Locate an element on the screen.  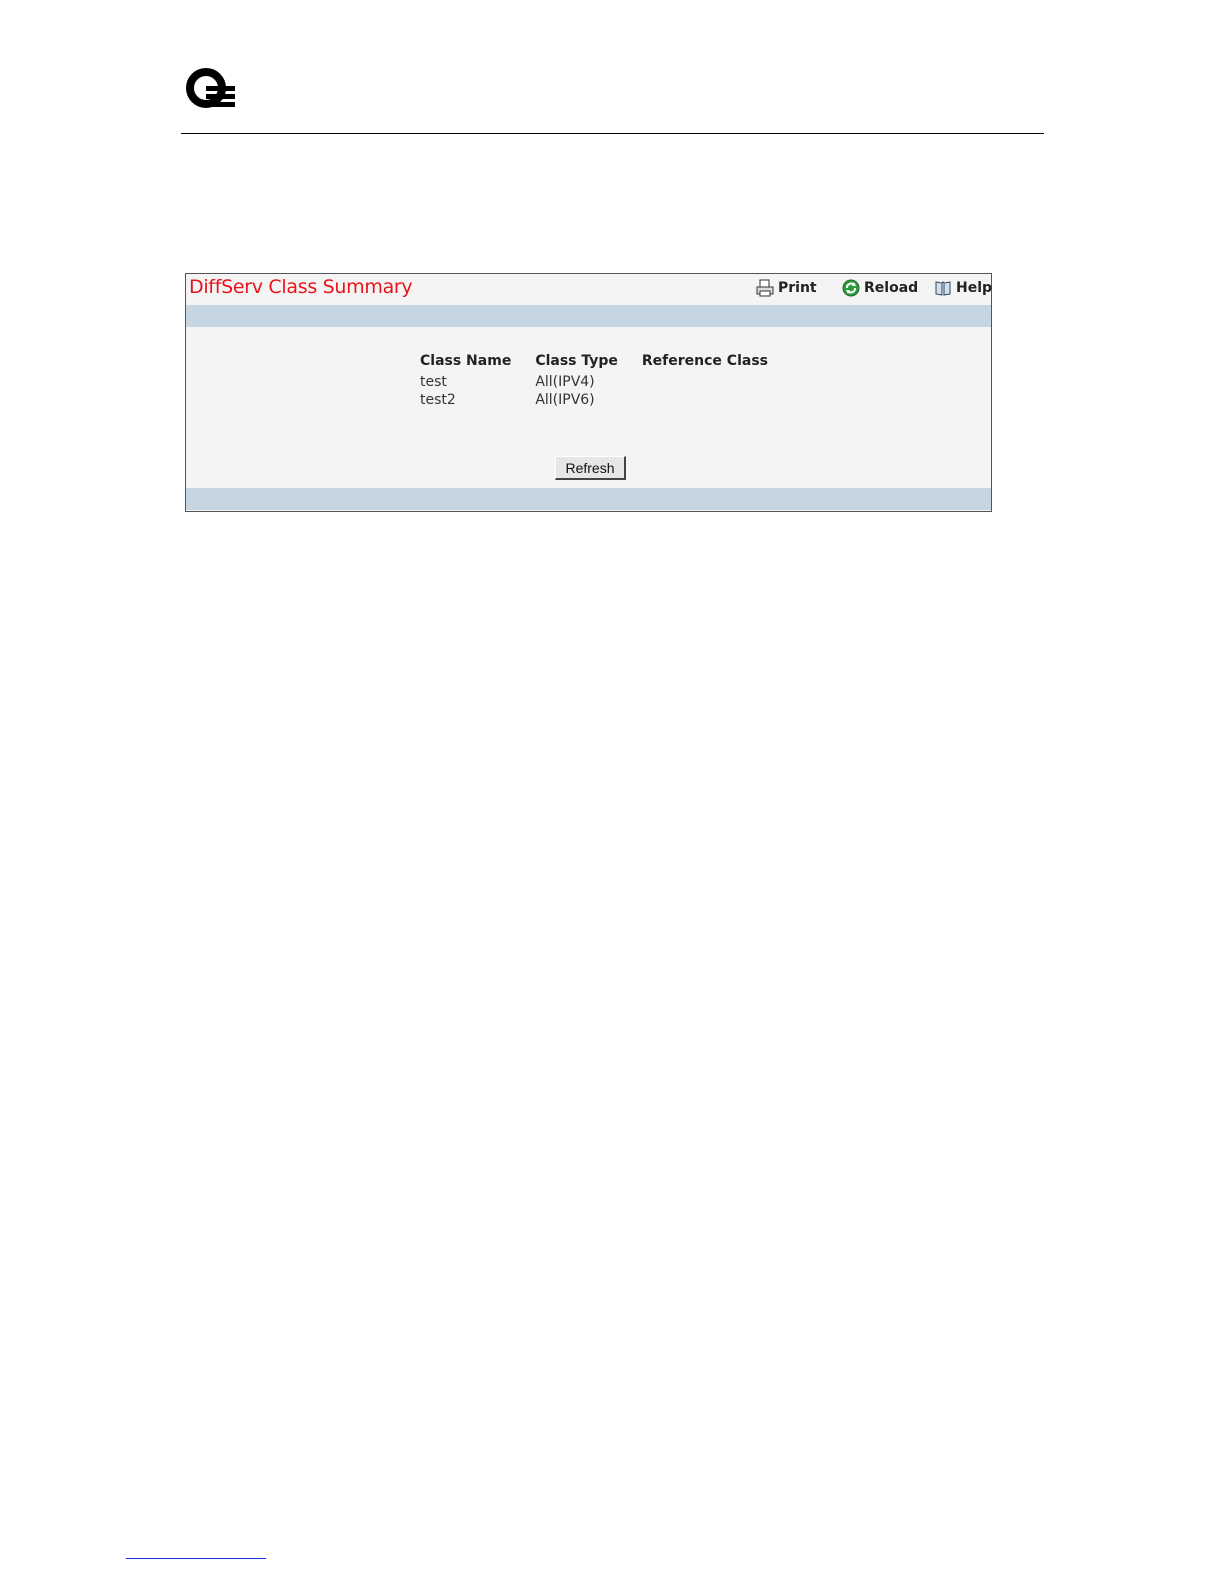
reload-link: Reload is located at coordinates (880, 288).